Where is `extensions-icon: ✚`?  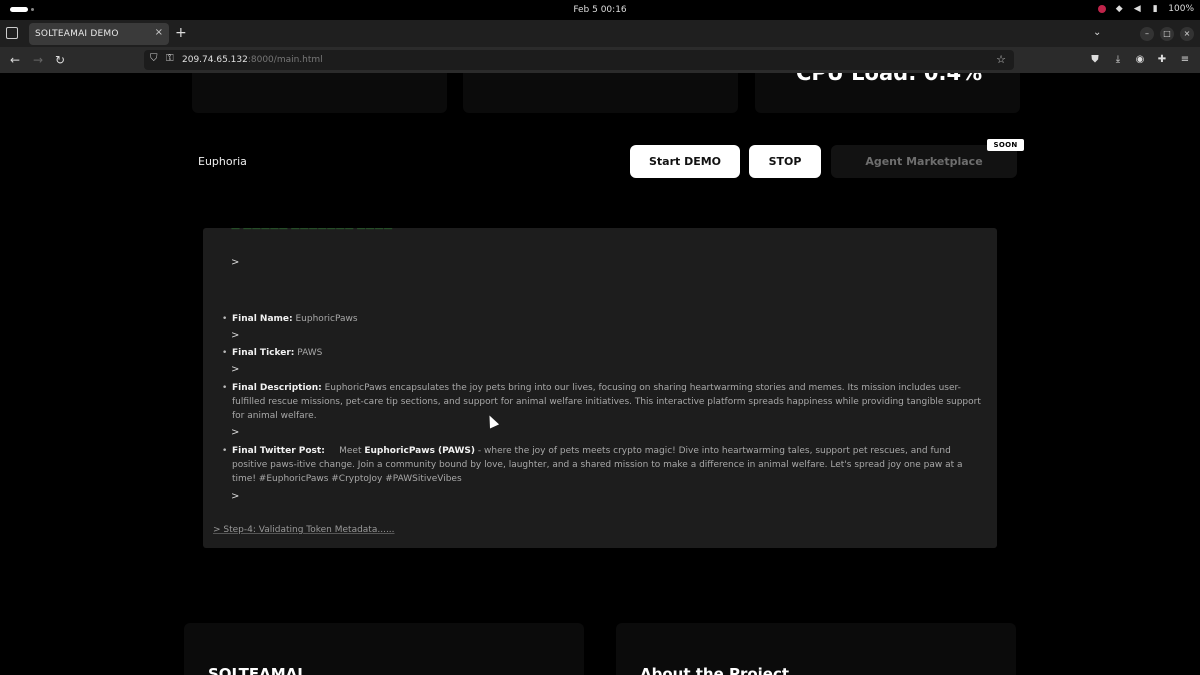 extensions-icon: ✚ is located at coordinates (1162, 60).